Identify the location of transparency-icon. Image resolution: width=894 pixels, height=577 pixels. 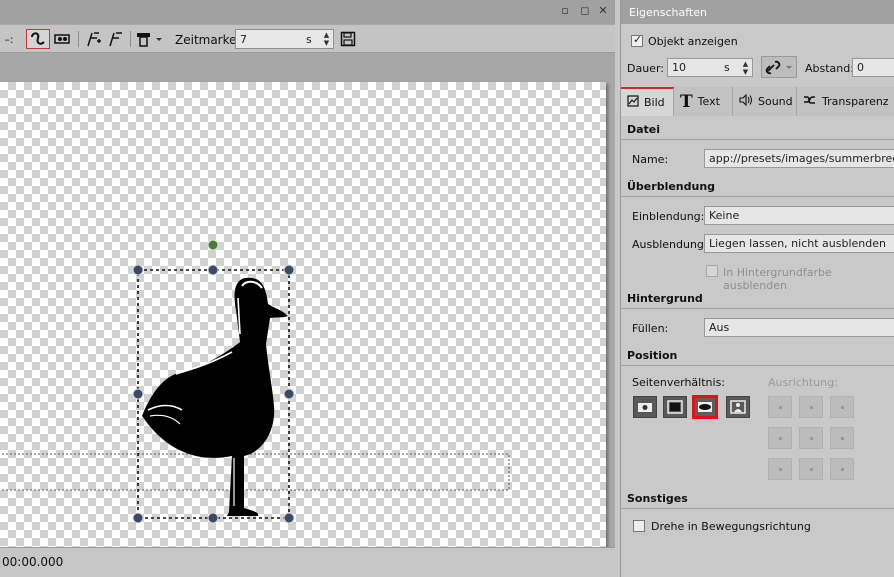
(810, 101).